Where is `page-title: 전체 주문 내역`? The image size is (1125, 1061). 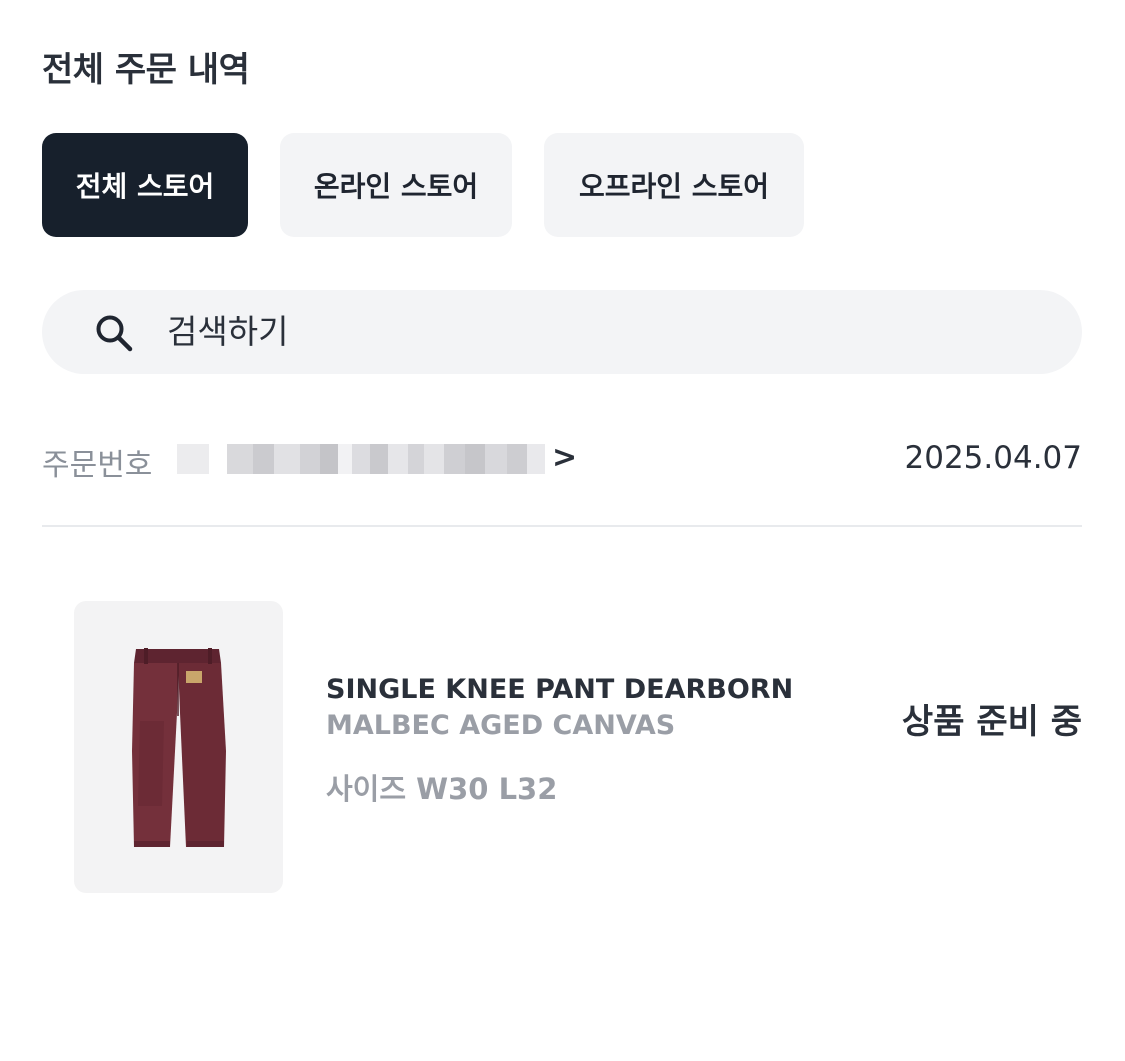 page-title: 전체 주문 내역 is located at coordinates (146, 70).